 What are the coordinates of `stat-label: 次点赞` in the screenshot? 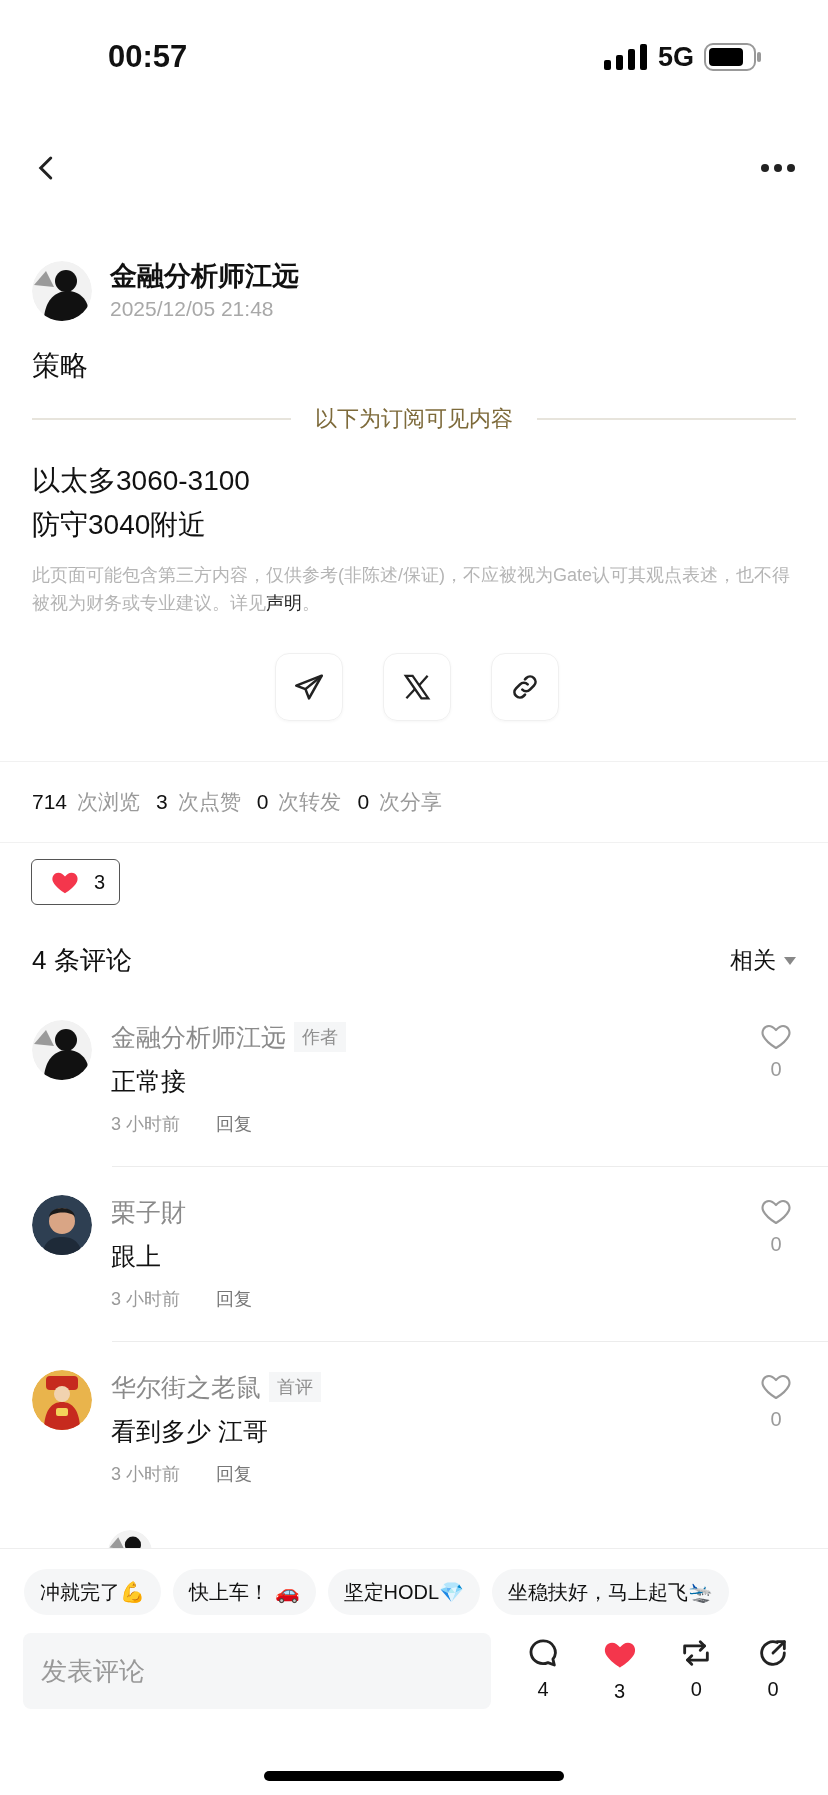 It's located at (209, 802).